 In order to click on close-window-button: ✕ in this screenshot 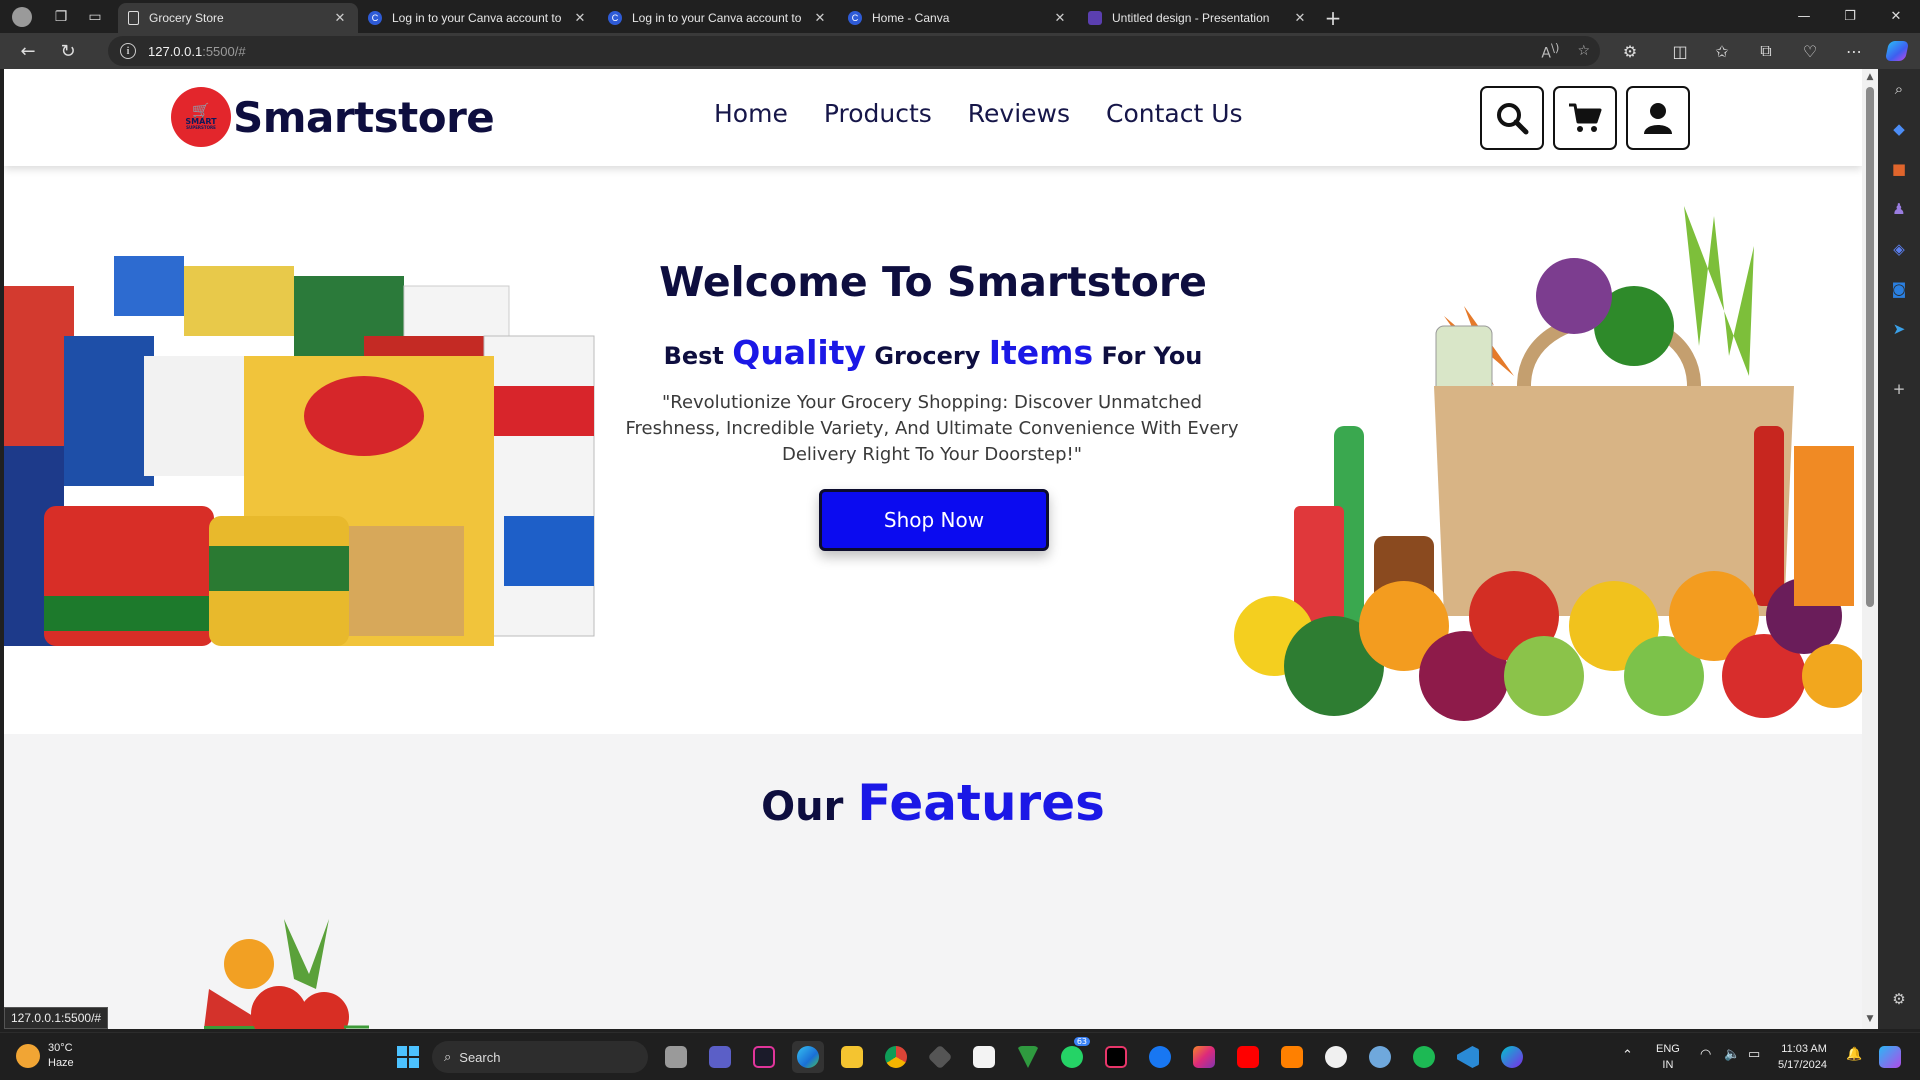, I will do `click(1896, 16)`.